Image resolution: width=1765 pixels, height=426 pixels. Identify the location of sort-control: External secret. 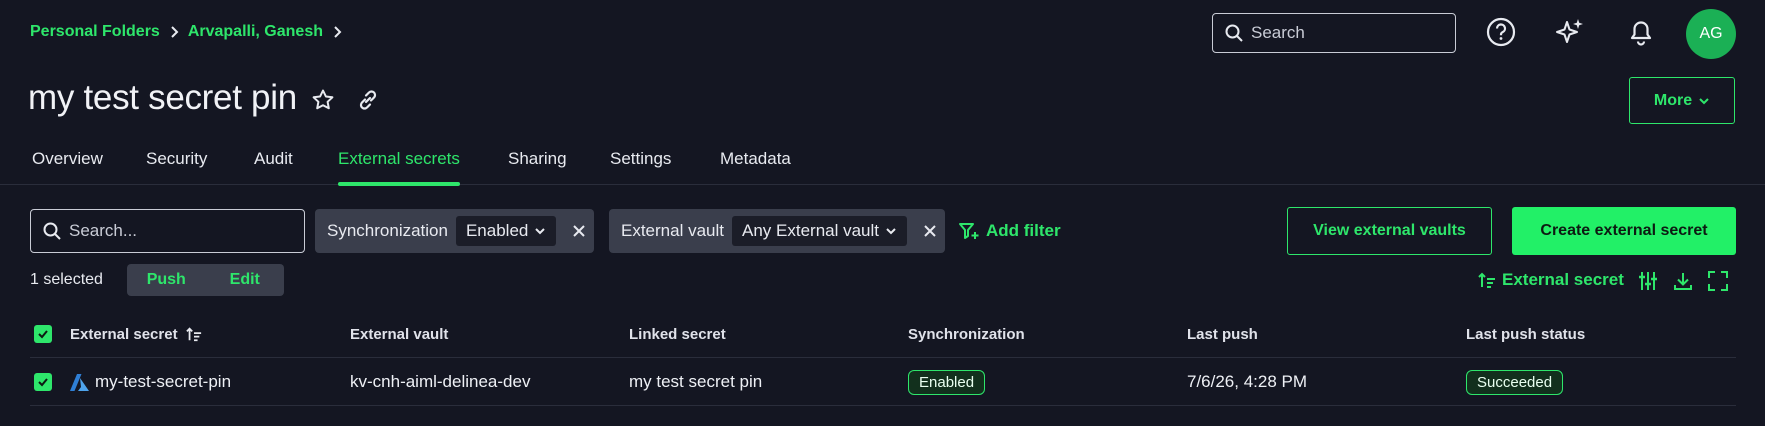
(1551, 280).